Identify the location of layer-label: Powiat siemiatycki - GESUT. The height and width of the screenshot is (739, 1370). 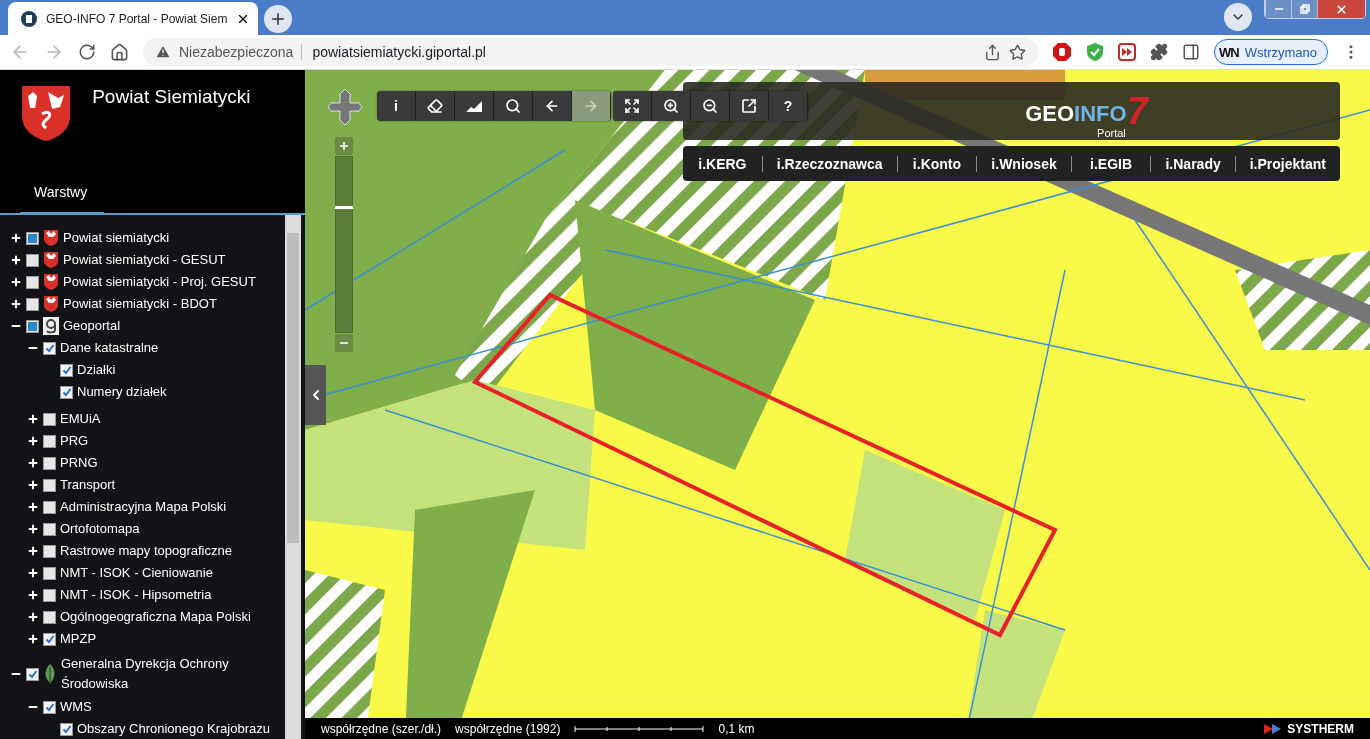
(144, 260).